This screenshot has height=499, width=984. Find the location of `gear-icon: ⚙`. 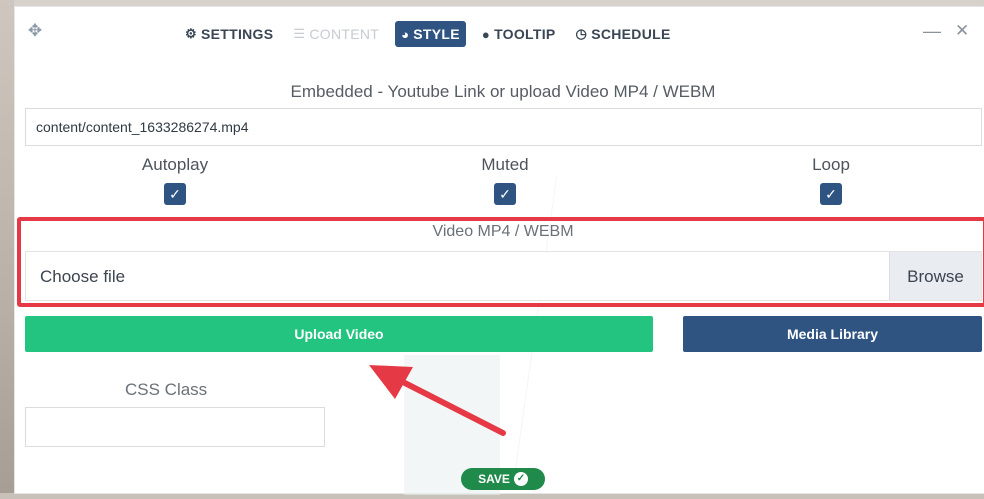

gear-icon: ⚙ is located at coordinates (191, 33).